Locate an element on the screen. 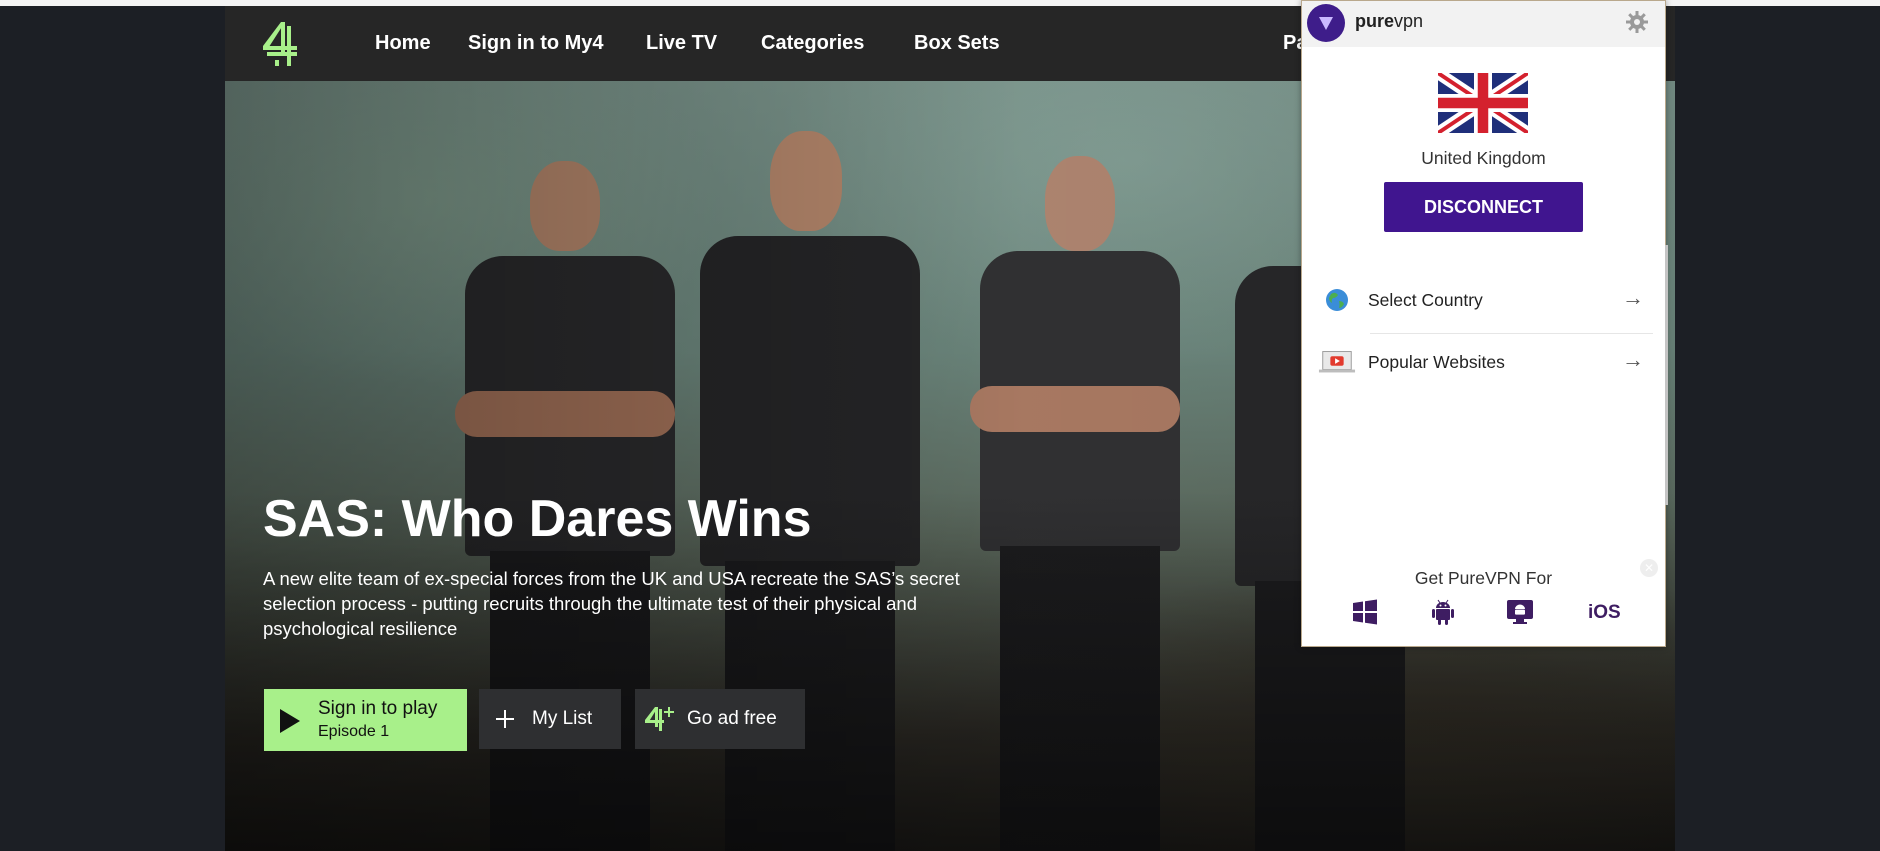  sign-in-to-play-button: Sign in to play Episode 1 is located at coordinates (365, 720).